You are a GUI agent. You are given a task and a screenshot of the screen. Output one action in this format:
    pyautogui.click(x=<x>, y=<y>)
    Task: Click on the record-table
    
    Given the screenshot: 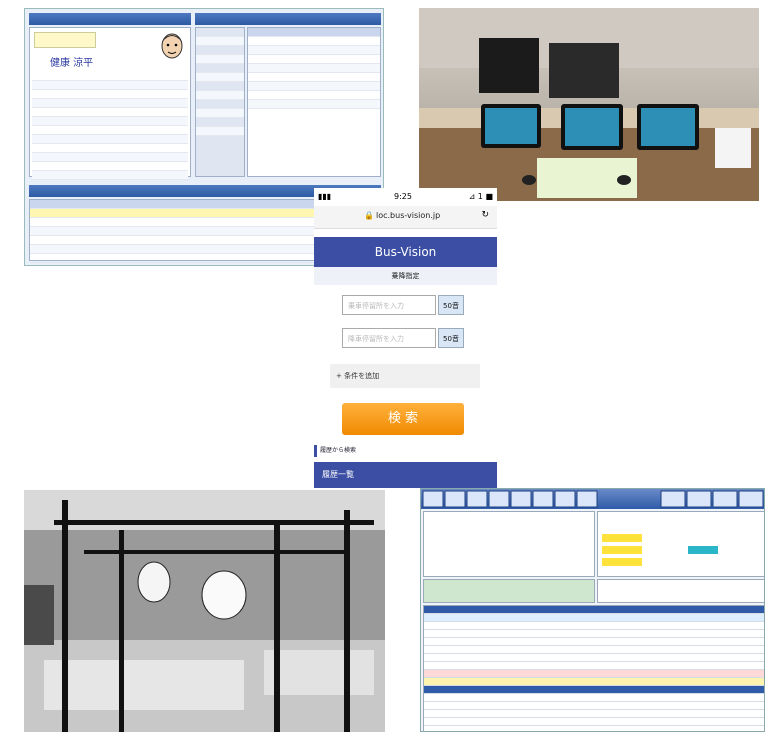 What is the action you would take?
    pyautogui.click(x=314, y=102)
    